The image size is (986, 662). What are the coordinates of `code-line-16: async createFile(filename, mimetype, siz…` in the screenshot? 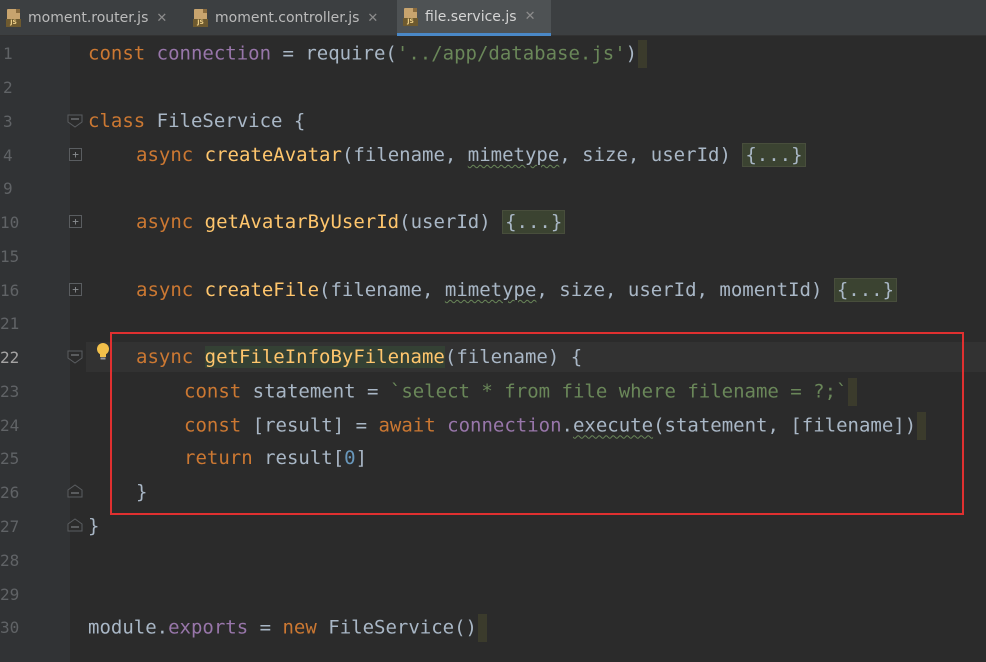 It's located at (517, 290).